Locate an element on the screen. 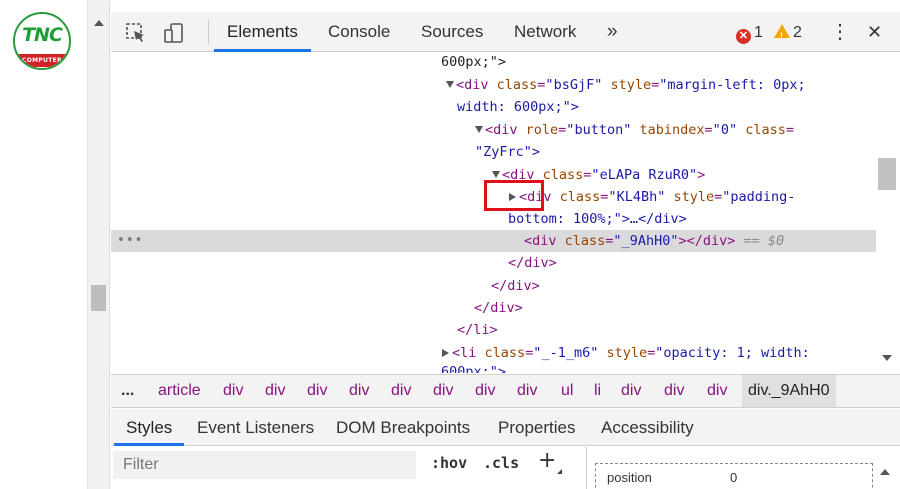  error-icon: ✕ is located at coordinates (743, 36).